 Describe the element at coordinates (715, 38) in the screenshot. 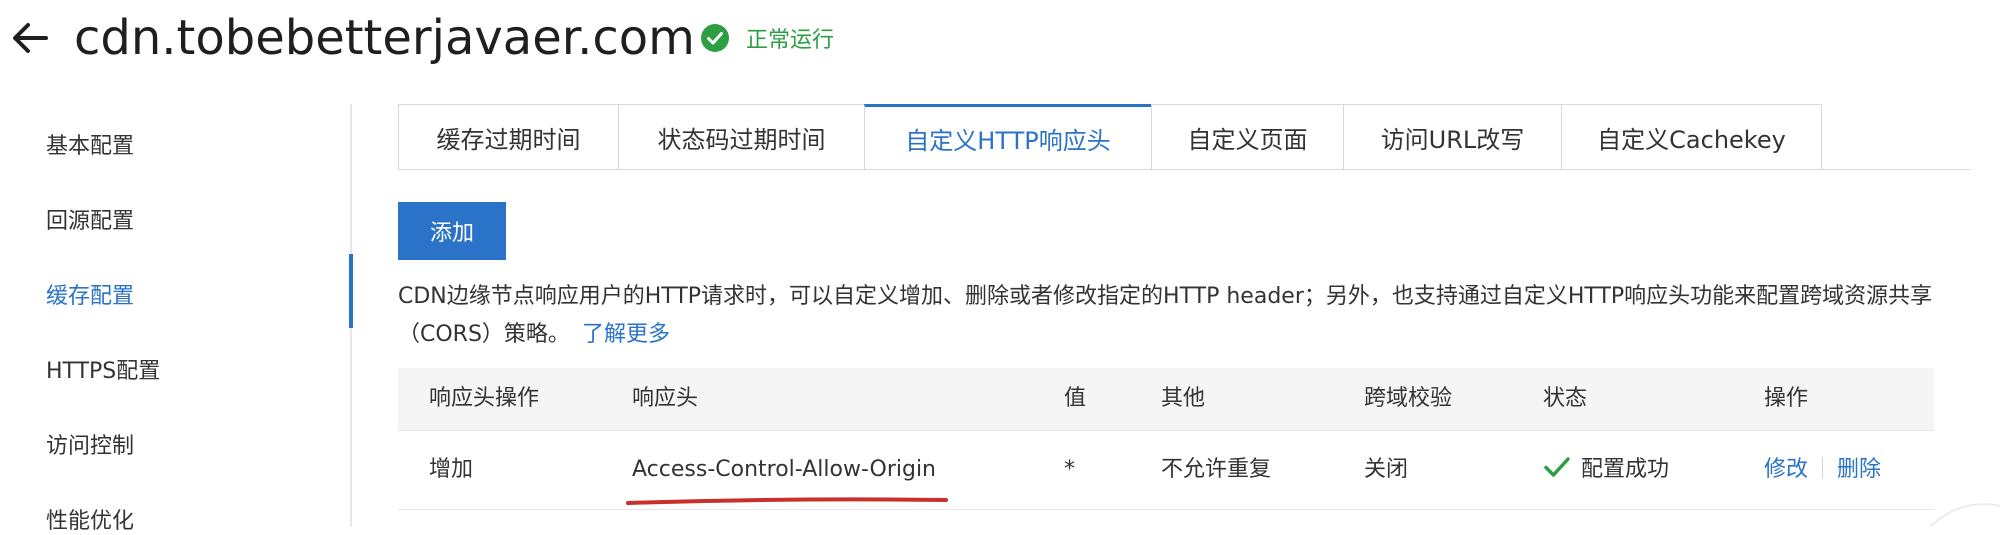

I see `check-circle-icon` at that location.